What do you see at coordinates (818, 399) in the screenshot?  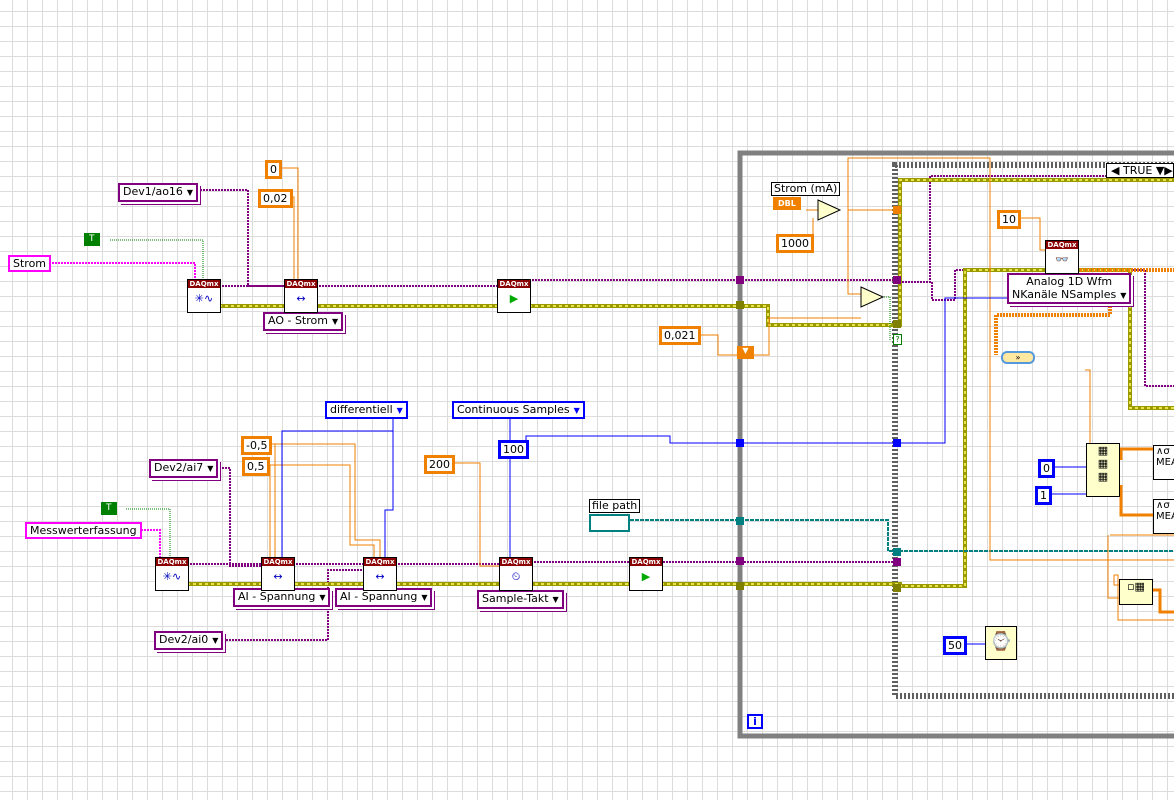 I see `tunnels` at bounding box center [818, 399].